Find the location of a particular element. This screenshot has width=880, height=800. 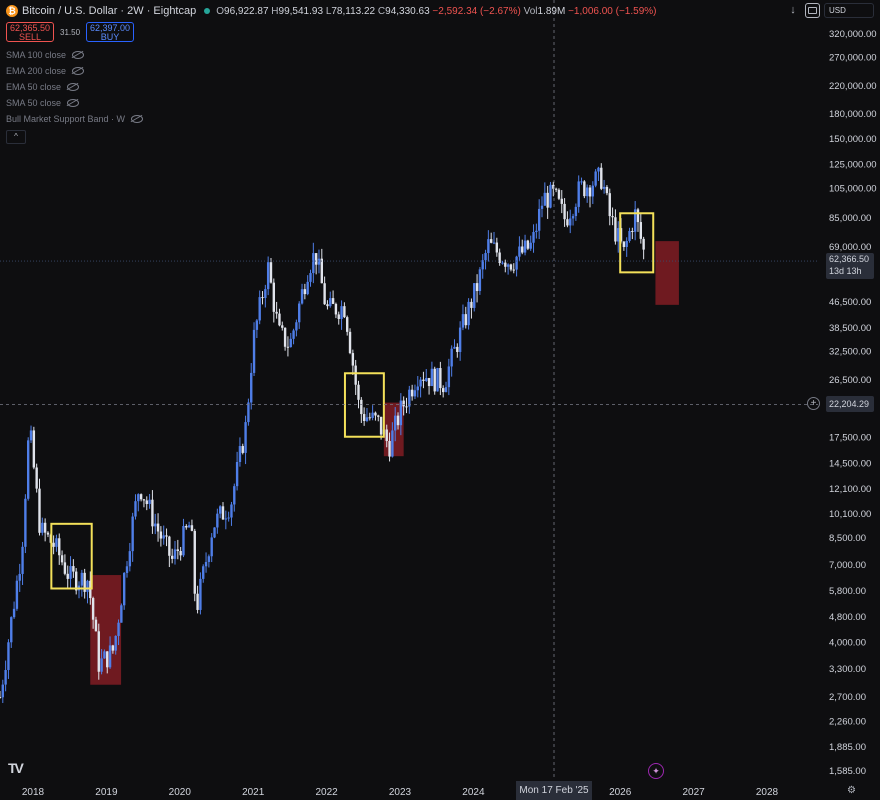

spread-value: 31.50 is located at coordinates (70, 32).